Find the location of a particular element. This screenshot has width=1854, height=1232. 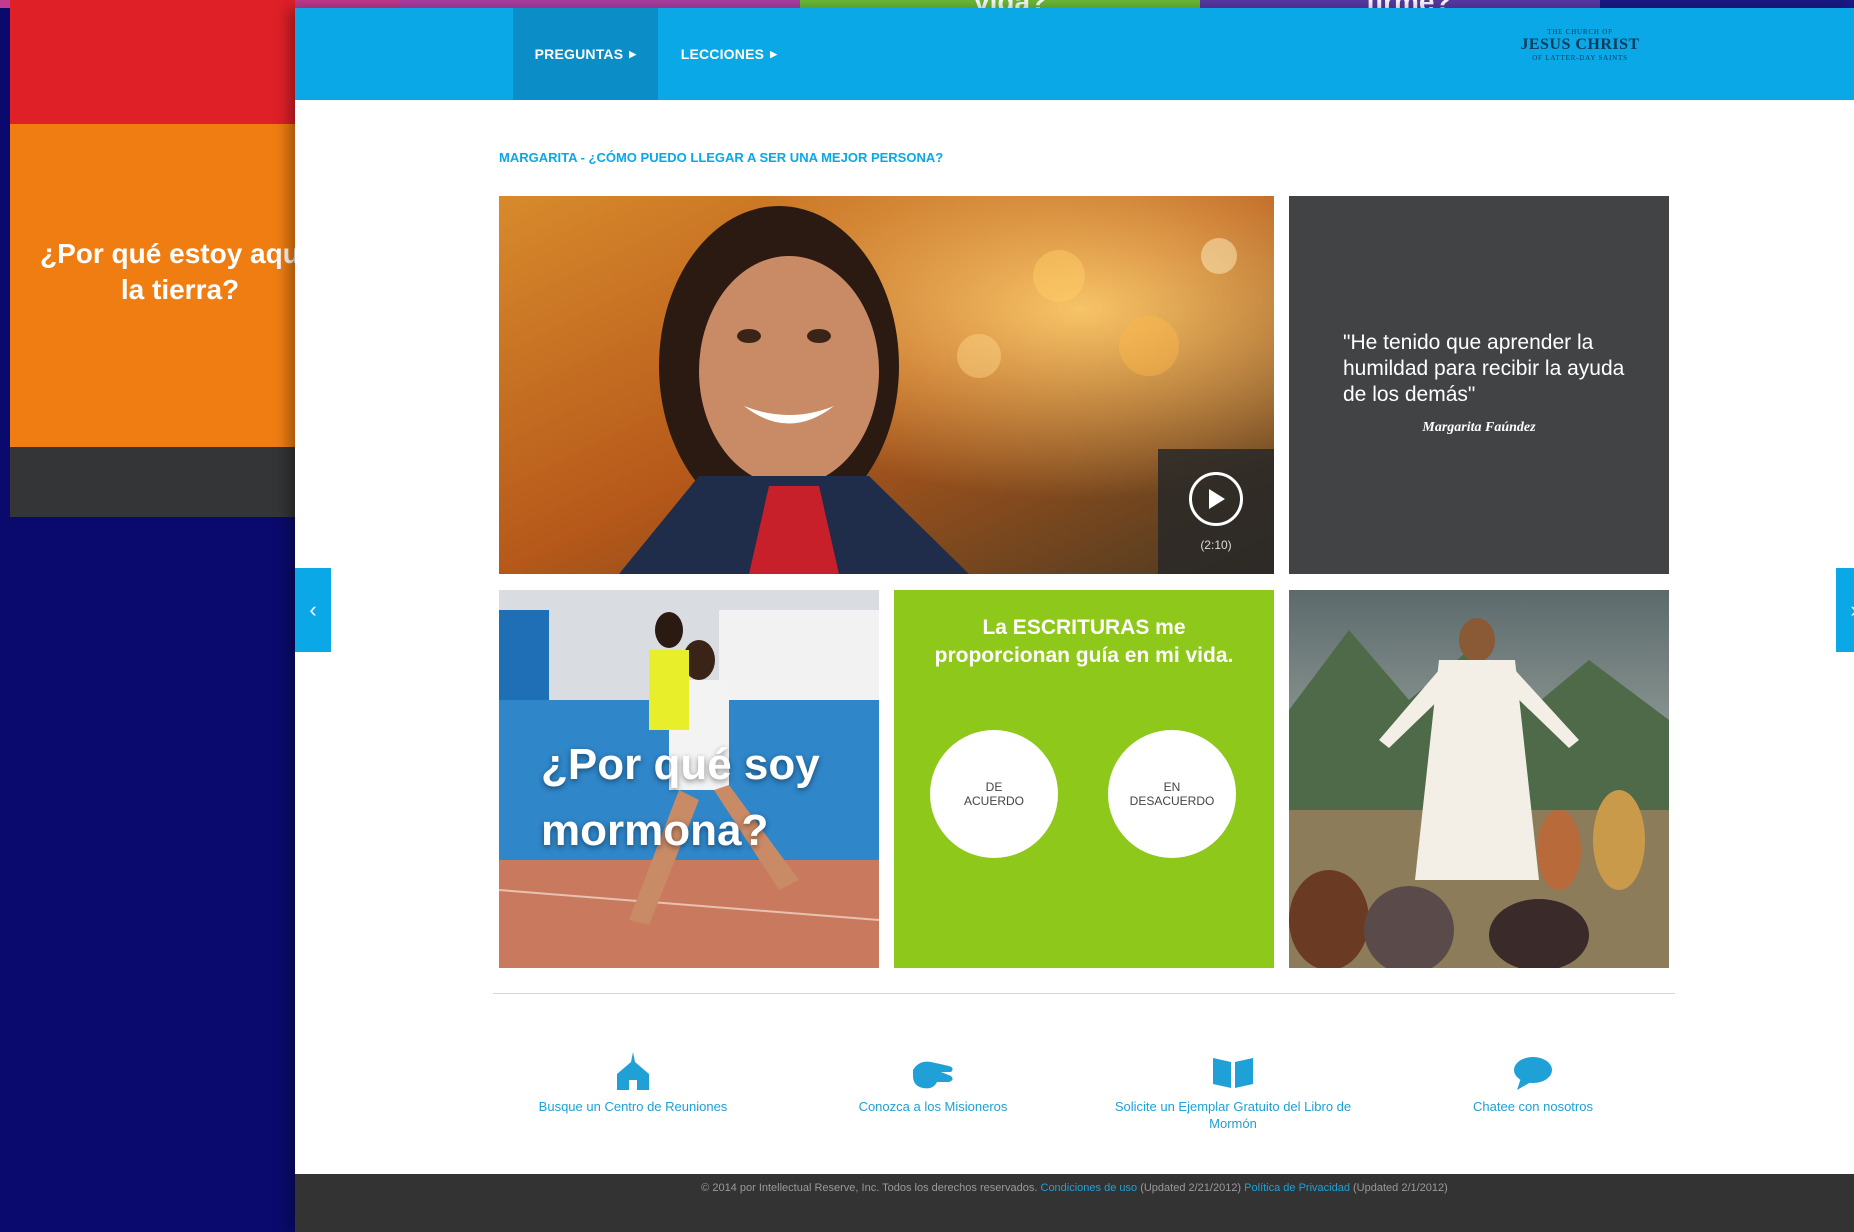

play-video-button: (2:10) is located at coordinates (1216, 511).